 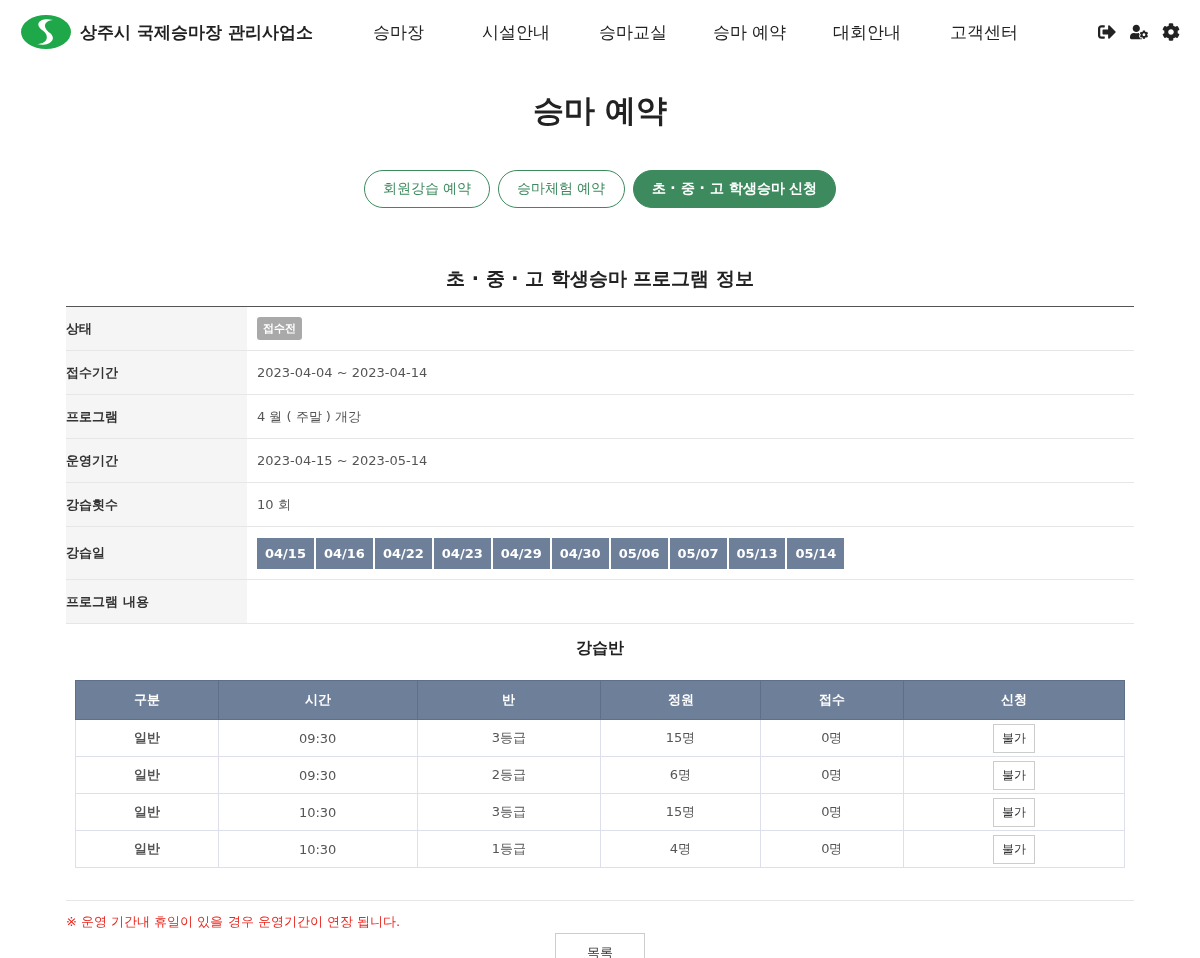 What do you see at coordinates (600, 110) in the screenshot?
I see `page-title: 승마 예약` at bounding box center [600, 110].